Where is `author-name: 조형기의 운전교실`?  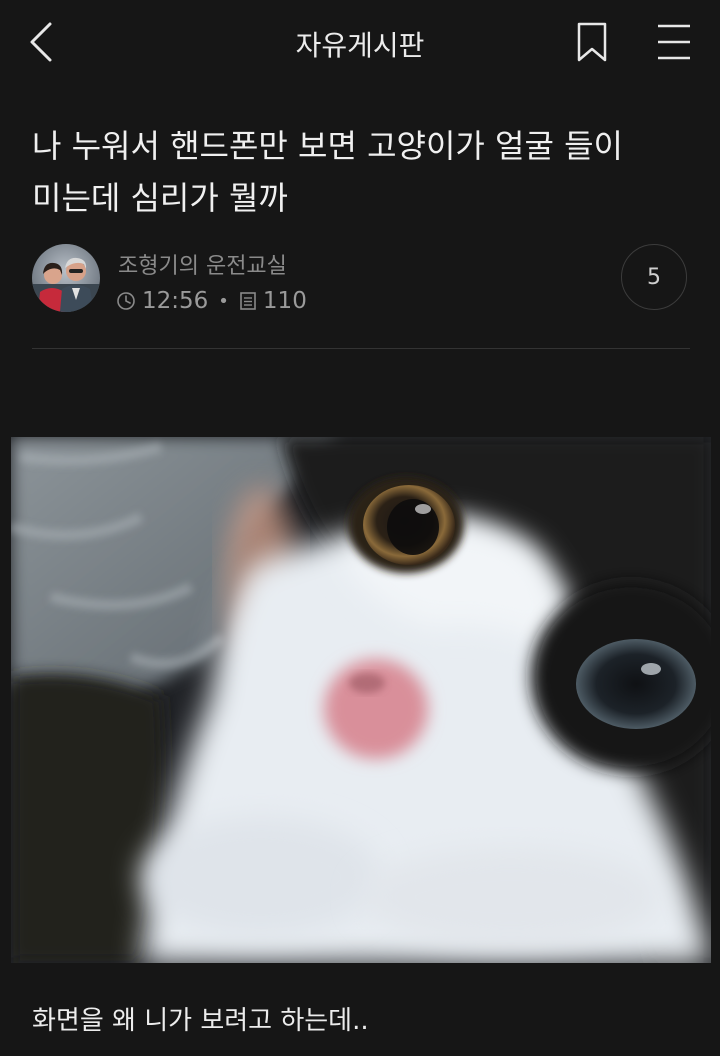
author-name: 조형기의 운전교실 is located at coordinates (202, 264).